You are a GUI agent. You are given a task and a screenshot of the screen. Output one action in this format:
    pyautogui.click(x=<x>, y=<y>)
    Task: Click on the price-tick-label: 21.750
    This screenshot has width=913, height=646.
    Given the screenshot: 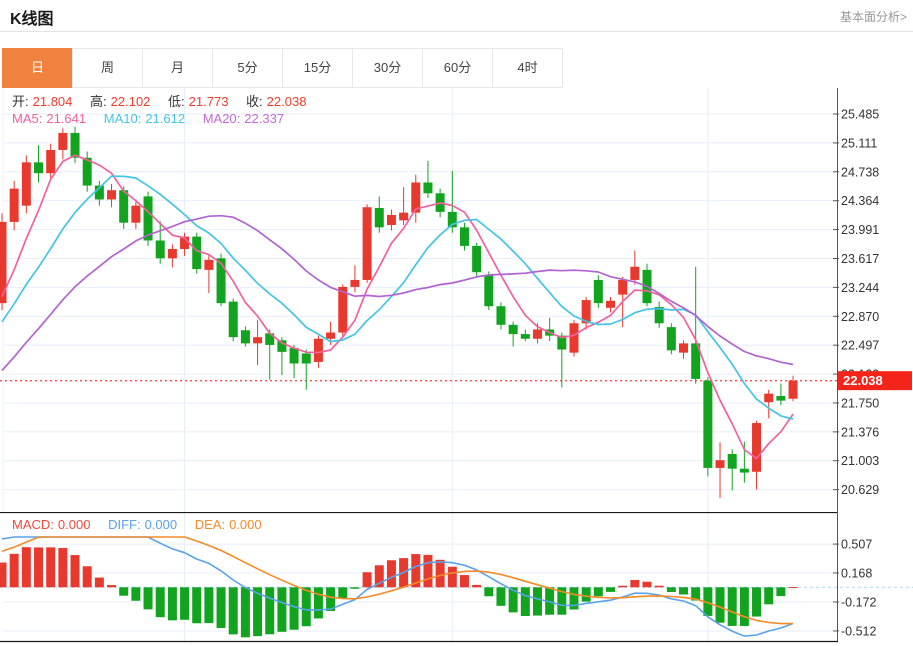 What is the action you would take?
    pyautogui.click(x=860, y=403)
    